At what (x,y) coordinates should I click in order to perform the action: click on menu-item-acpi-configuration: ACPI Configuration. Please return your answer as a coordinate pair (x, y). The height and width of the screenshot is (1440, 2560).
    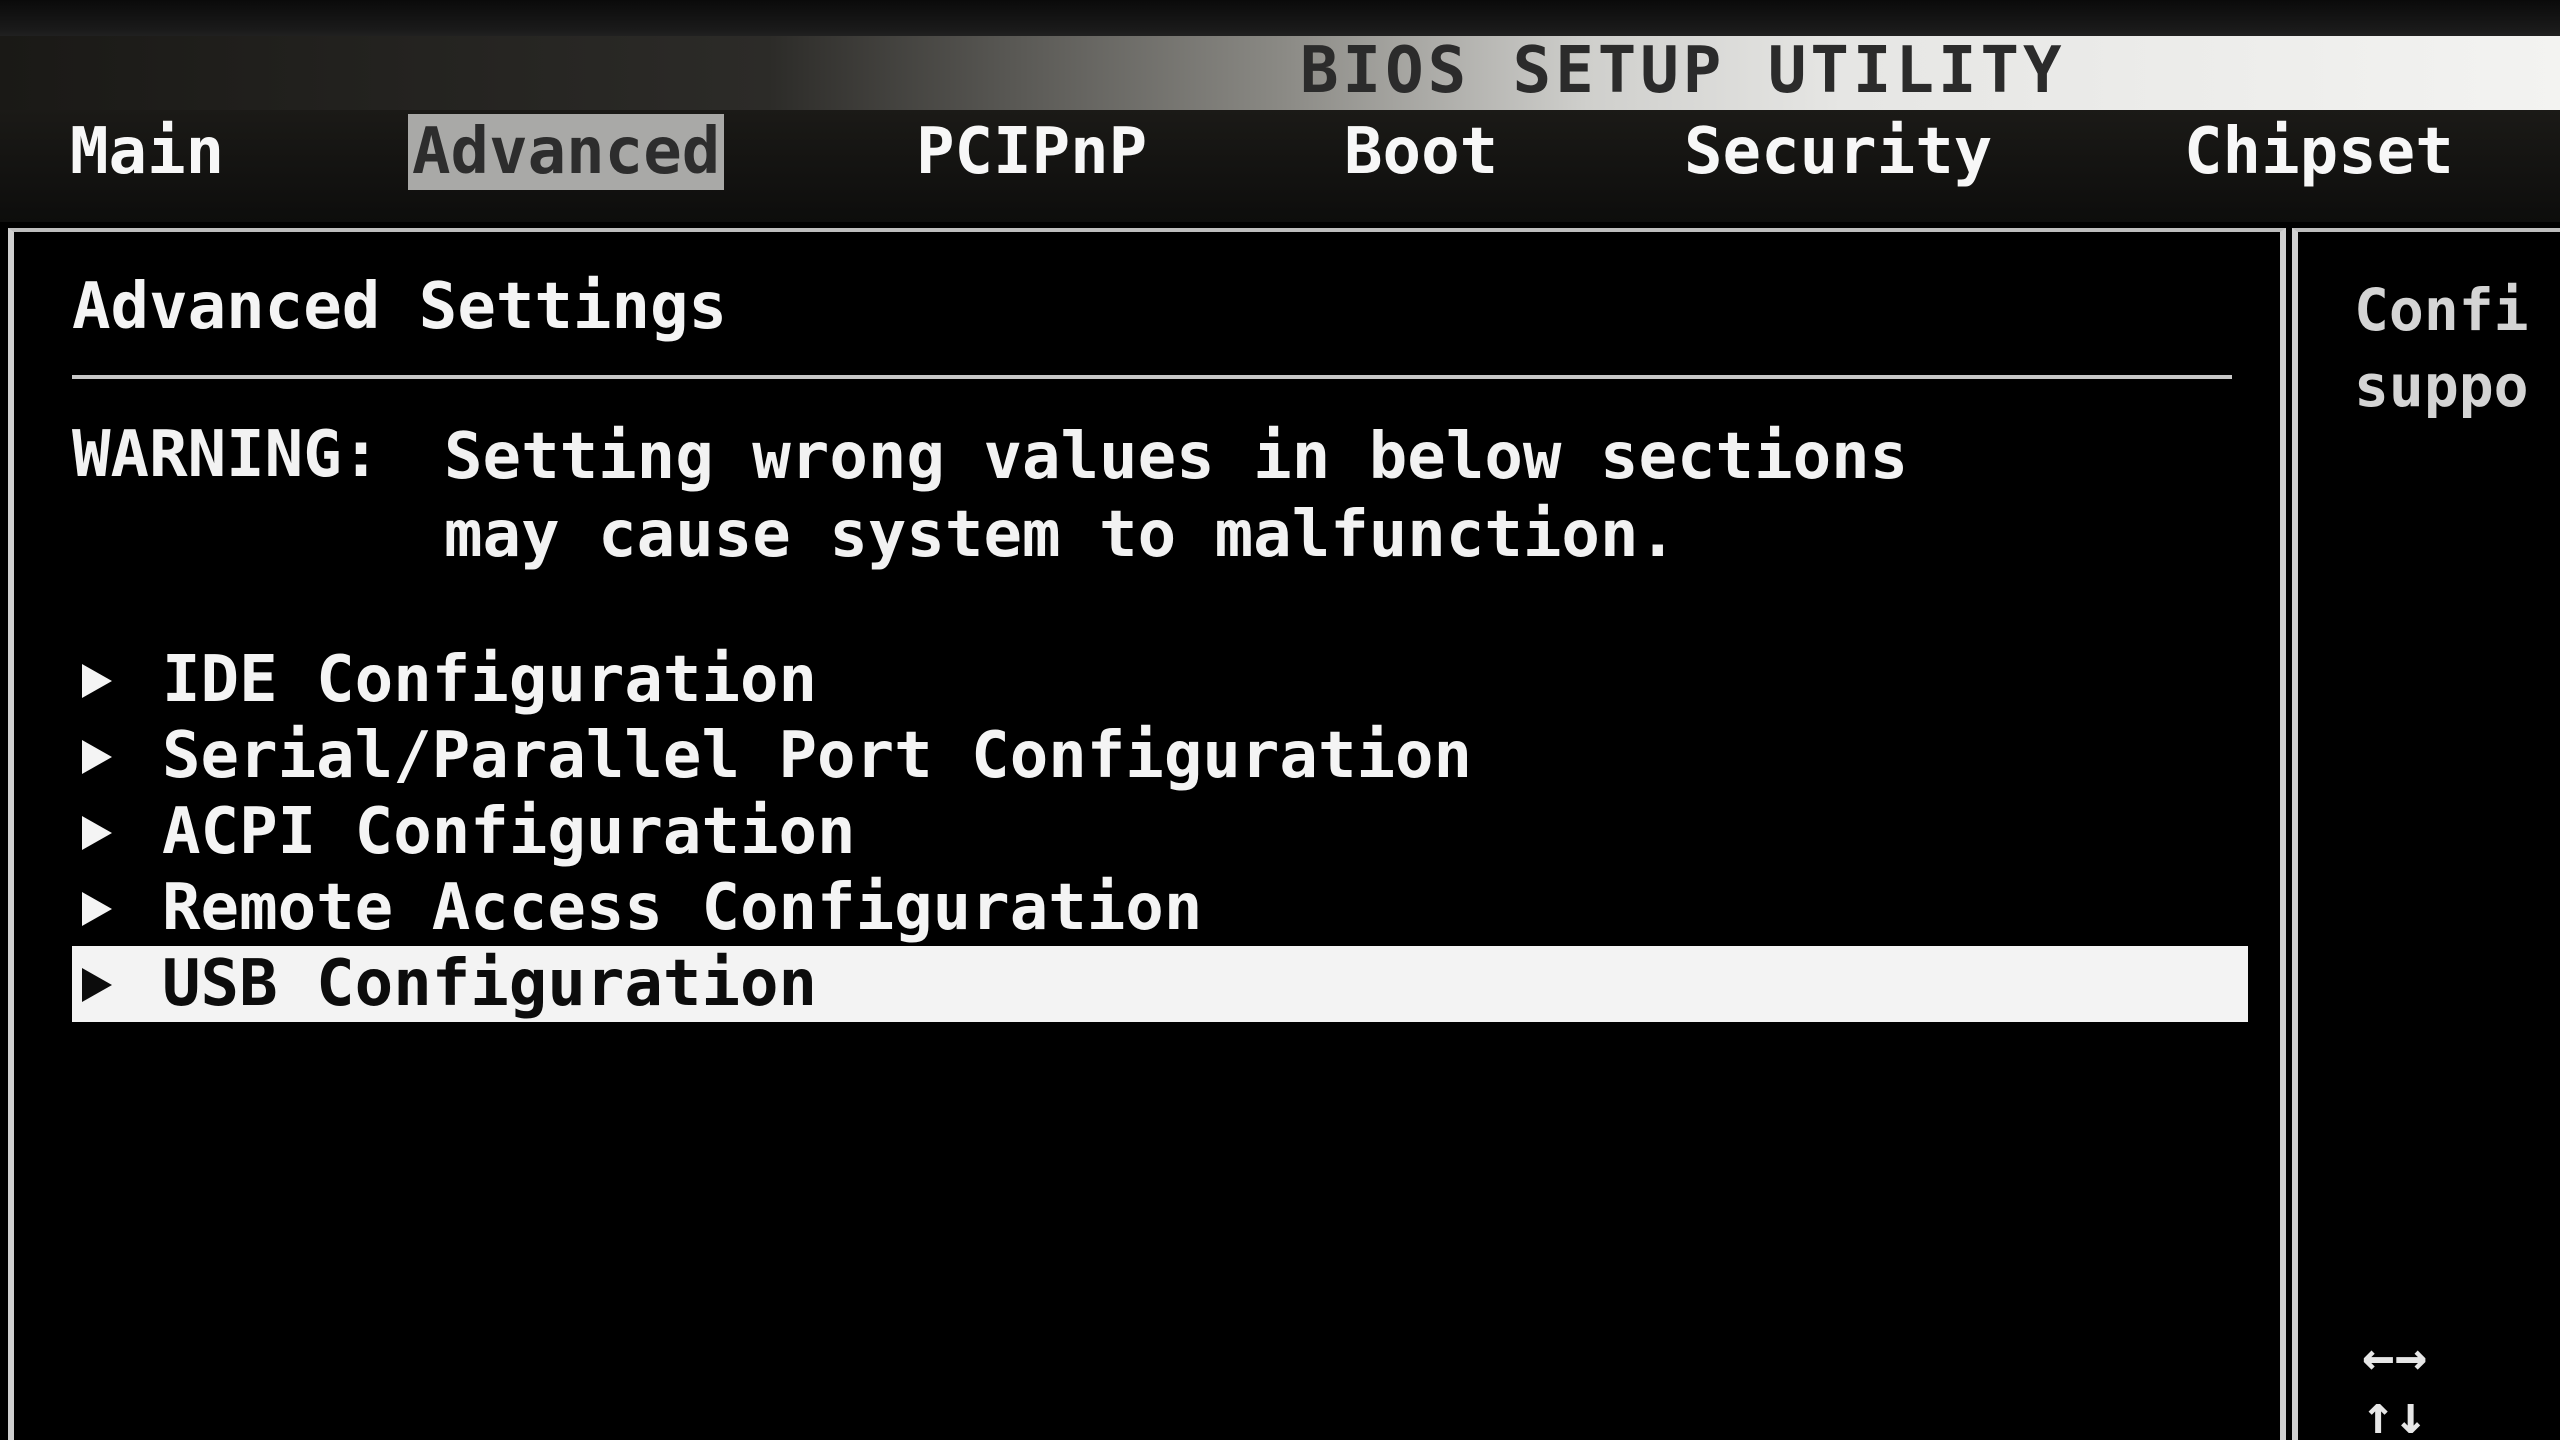
    Looking at the image, I should click on (1160, 832).